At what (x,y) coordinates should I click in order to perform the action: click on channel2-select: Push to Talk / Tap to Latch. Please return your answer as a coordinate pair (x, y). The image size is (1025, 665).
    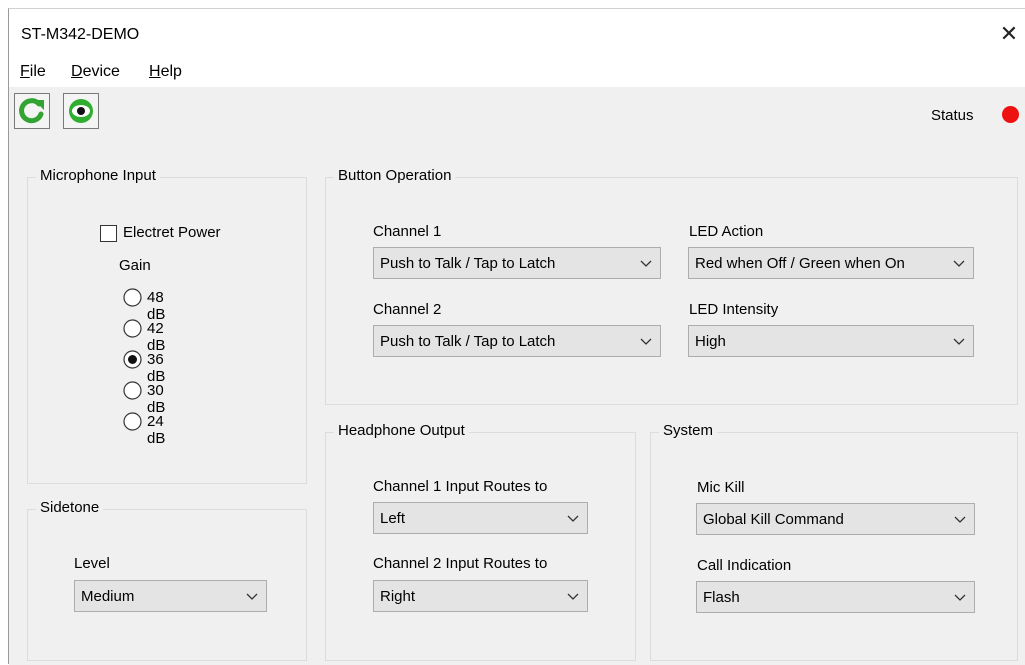
    Looking at the image, I should click on (517, 341).